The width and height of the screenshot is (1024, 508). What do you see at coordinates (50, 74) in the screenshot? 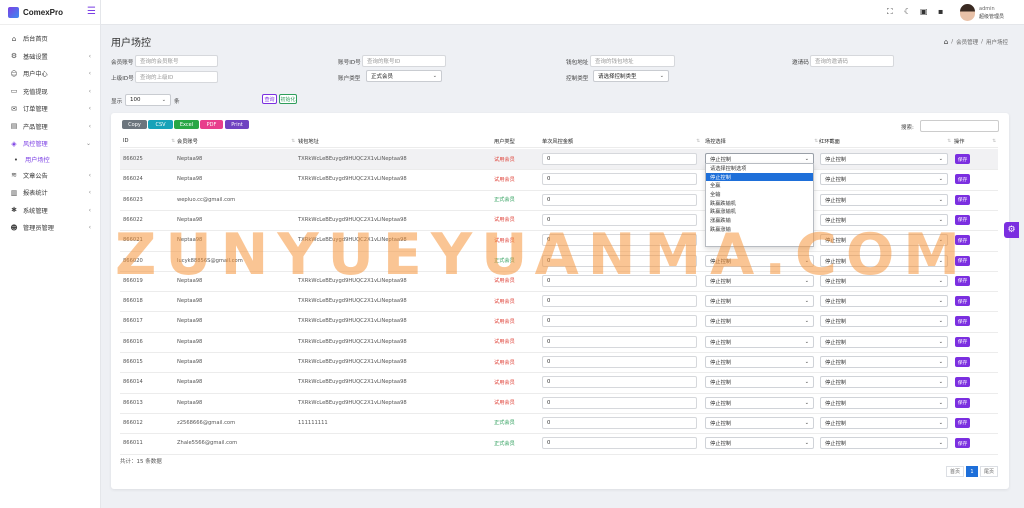
I see `sidebar-item: ☺ 用户中心 ‹` at bounding box center [50, 74].